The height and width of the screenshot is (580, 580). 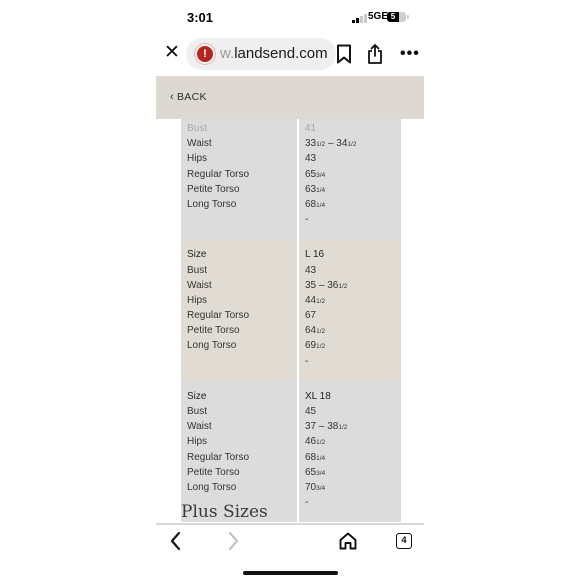 I want to click on table-row: Long Torso 681/4, so click(x=291, y=204).